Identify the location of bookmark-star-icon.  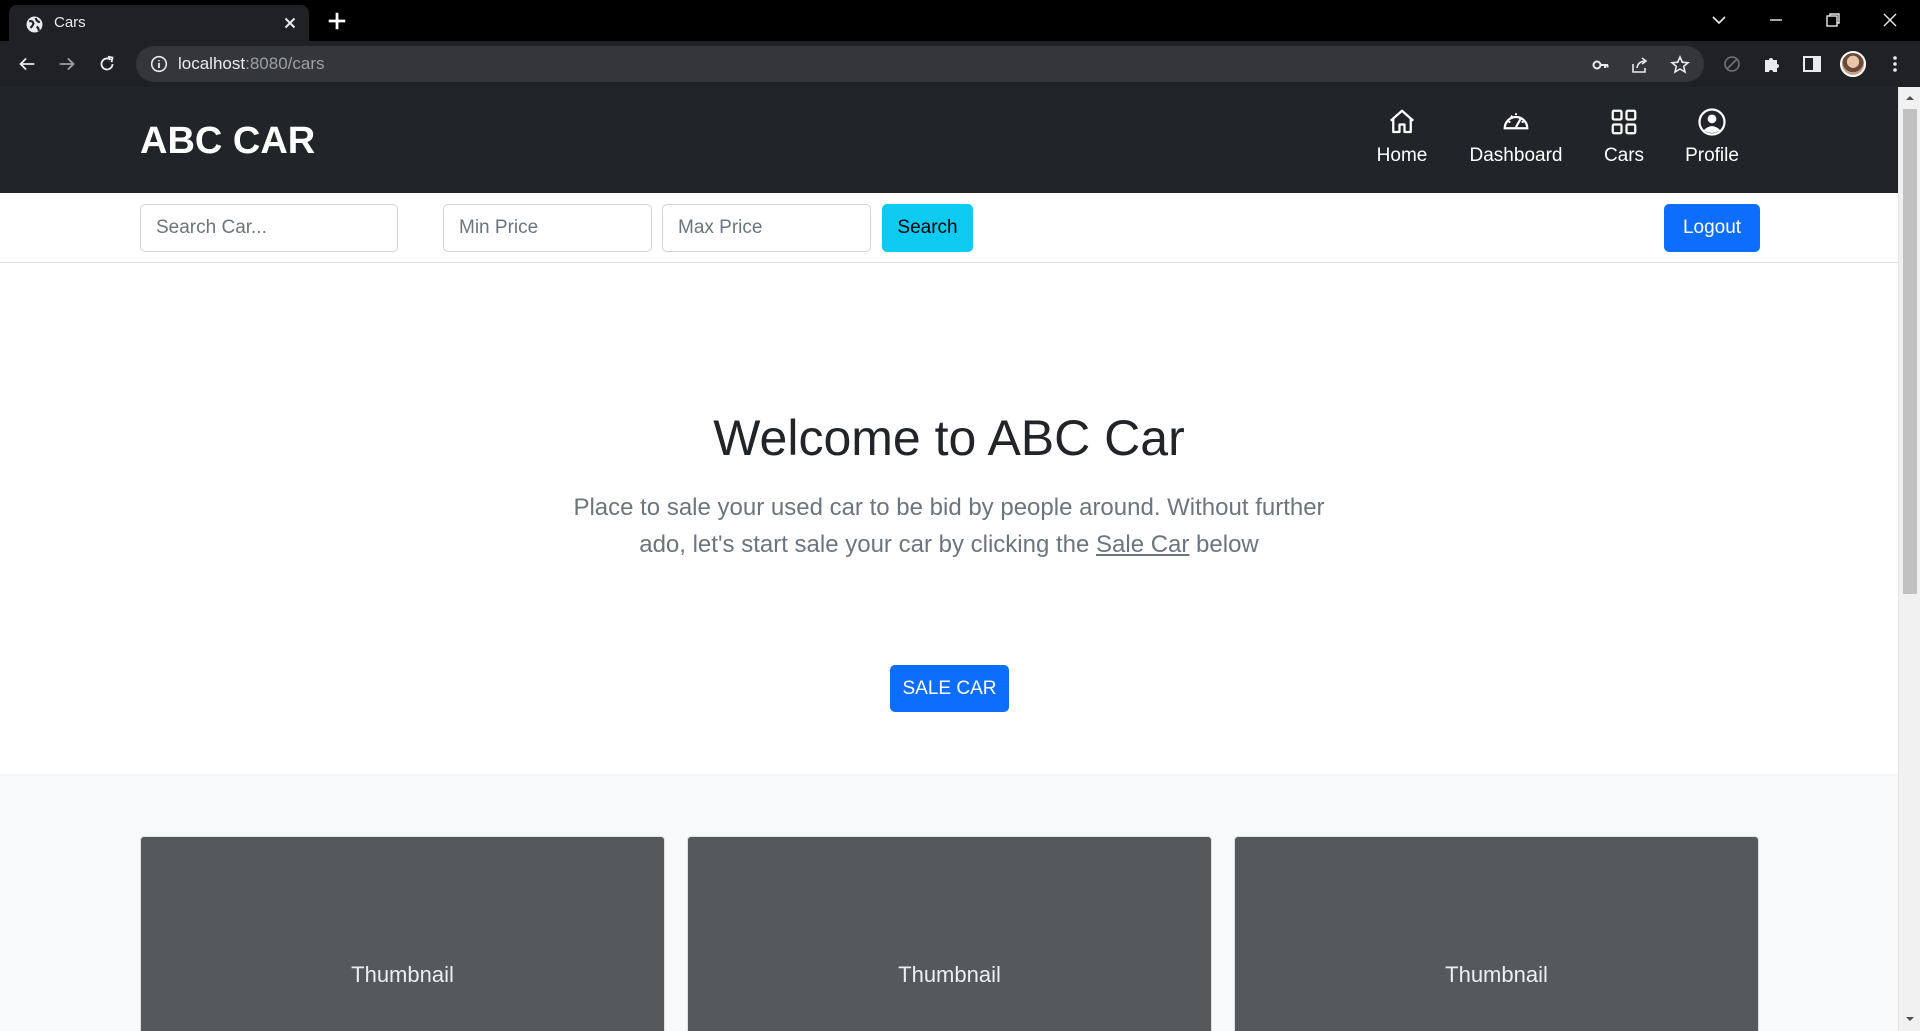
(1680, 65).